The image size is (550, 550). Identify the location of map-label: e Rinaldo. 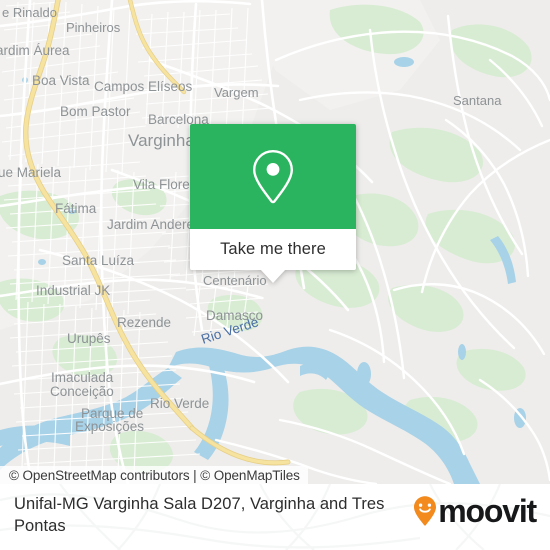
(29, 12).